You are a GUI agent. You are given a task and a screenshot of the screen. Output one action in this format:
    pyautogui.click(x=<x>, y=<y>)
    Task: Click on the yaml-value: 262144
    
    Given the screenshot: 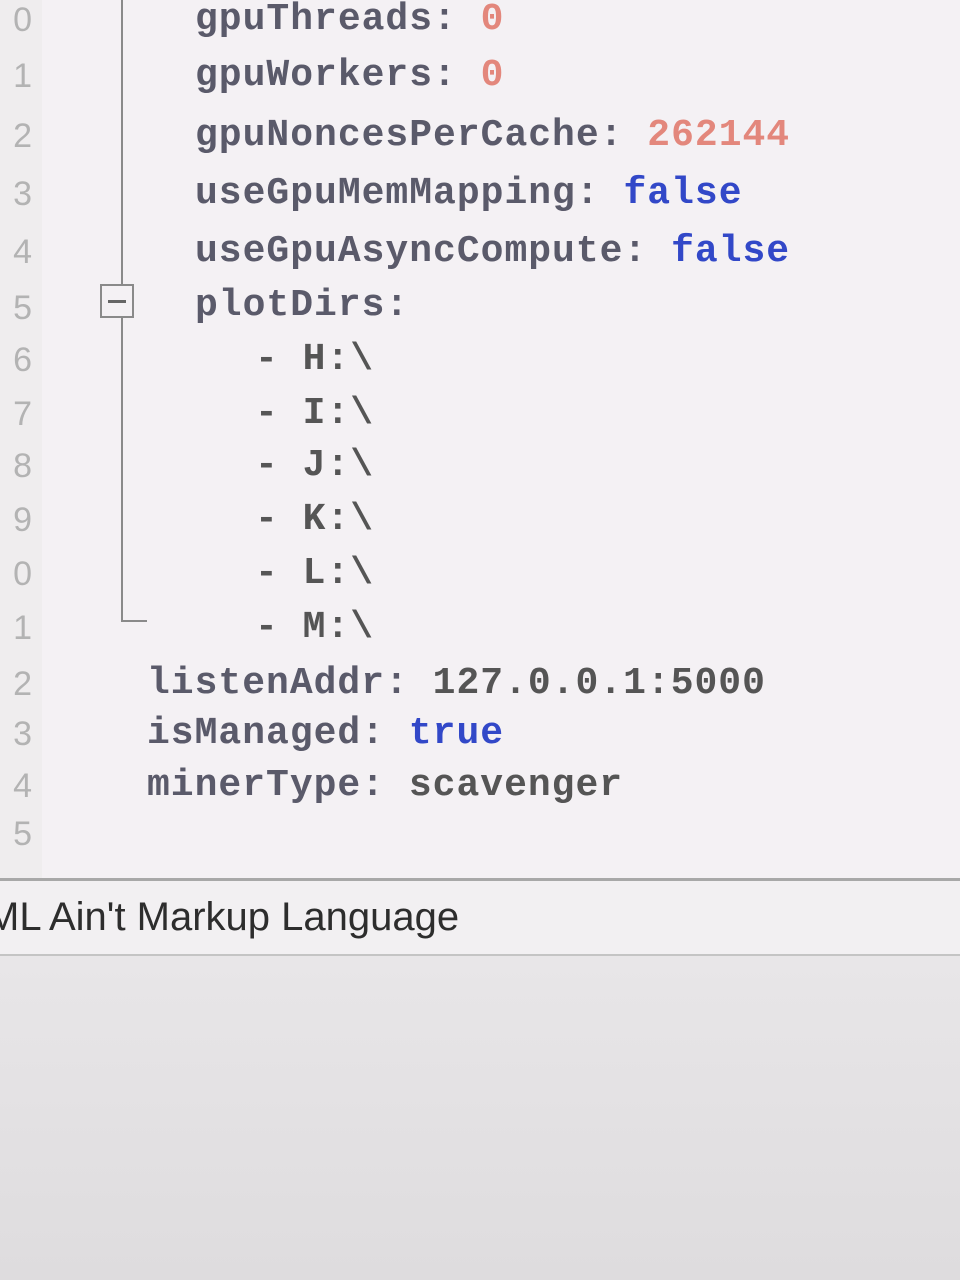 What is the action you would take?
    pyautogui.click(x=719, y=135)
    